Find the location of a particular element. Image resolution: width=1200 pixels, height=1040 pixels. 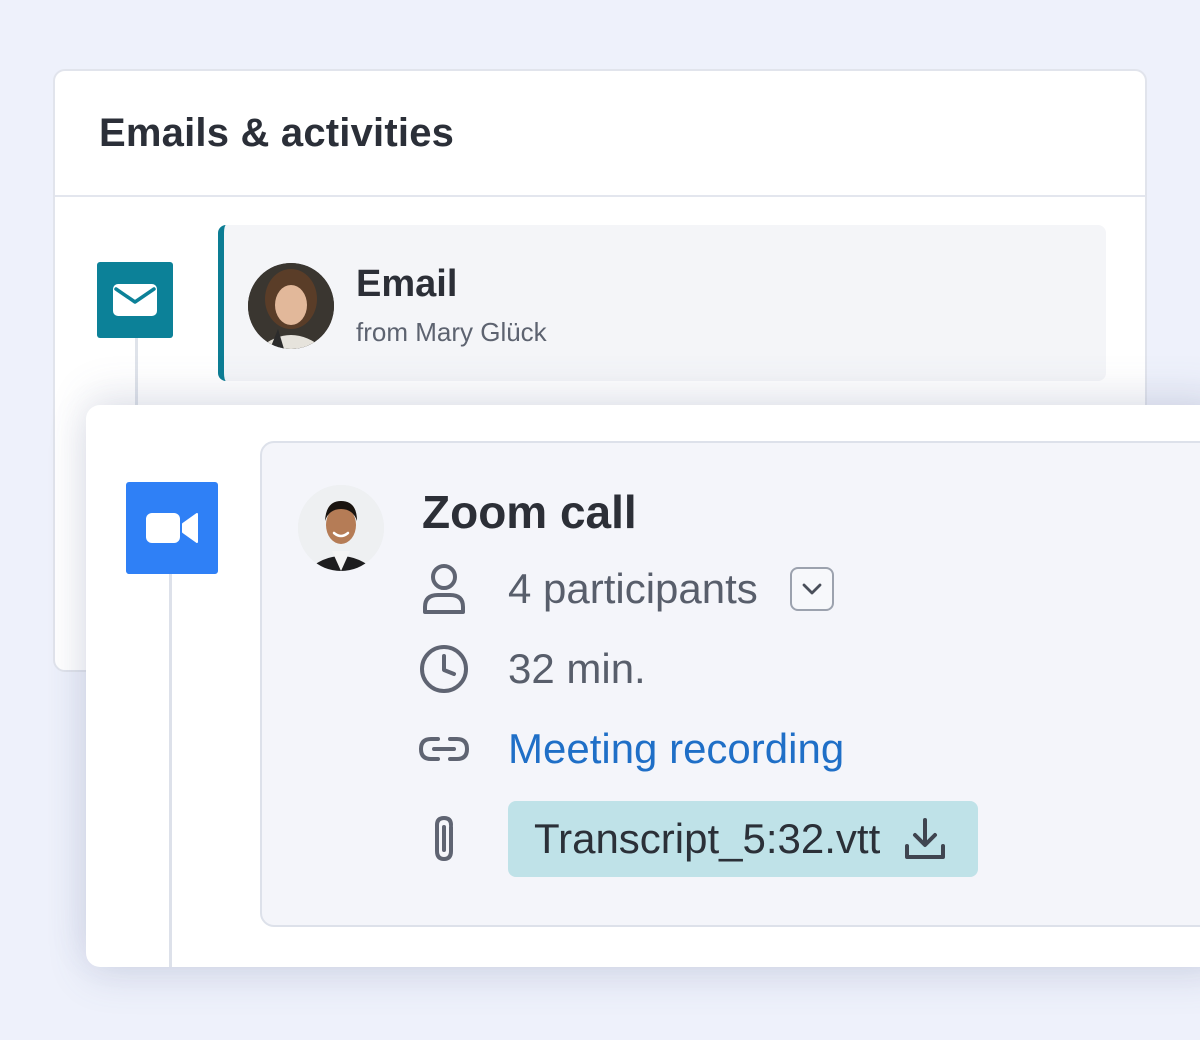

email-sender: from Mary Glück is located at coordinates (451, 332).